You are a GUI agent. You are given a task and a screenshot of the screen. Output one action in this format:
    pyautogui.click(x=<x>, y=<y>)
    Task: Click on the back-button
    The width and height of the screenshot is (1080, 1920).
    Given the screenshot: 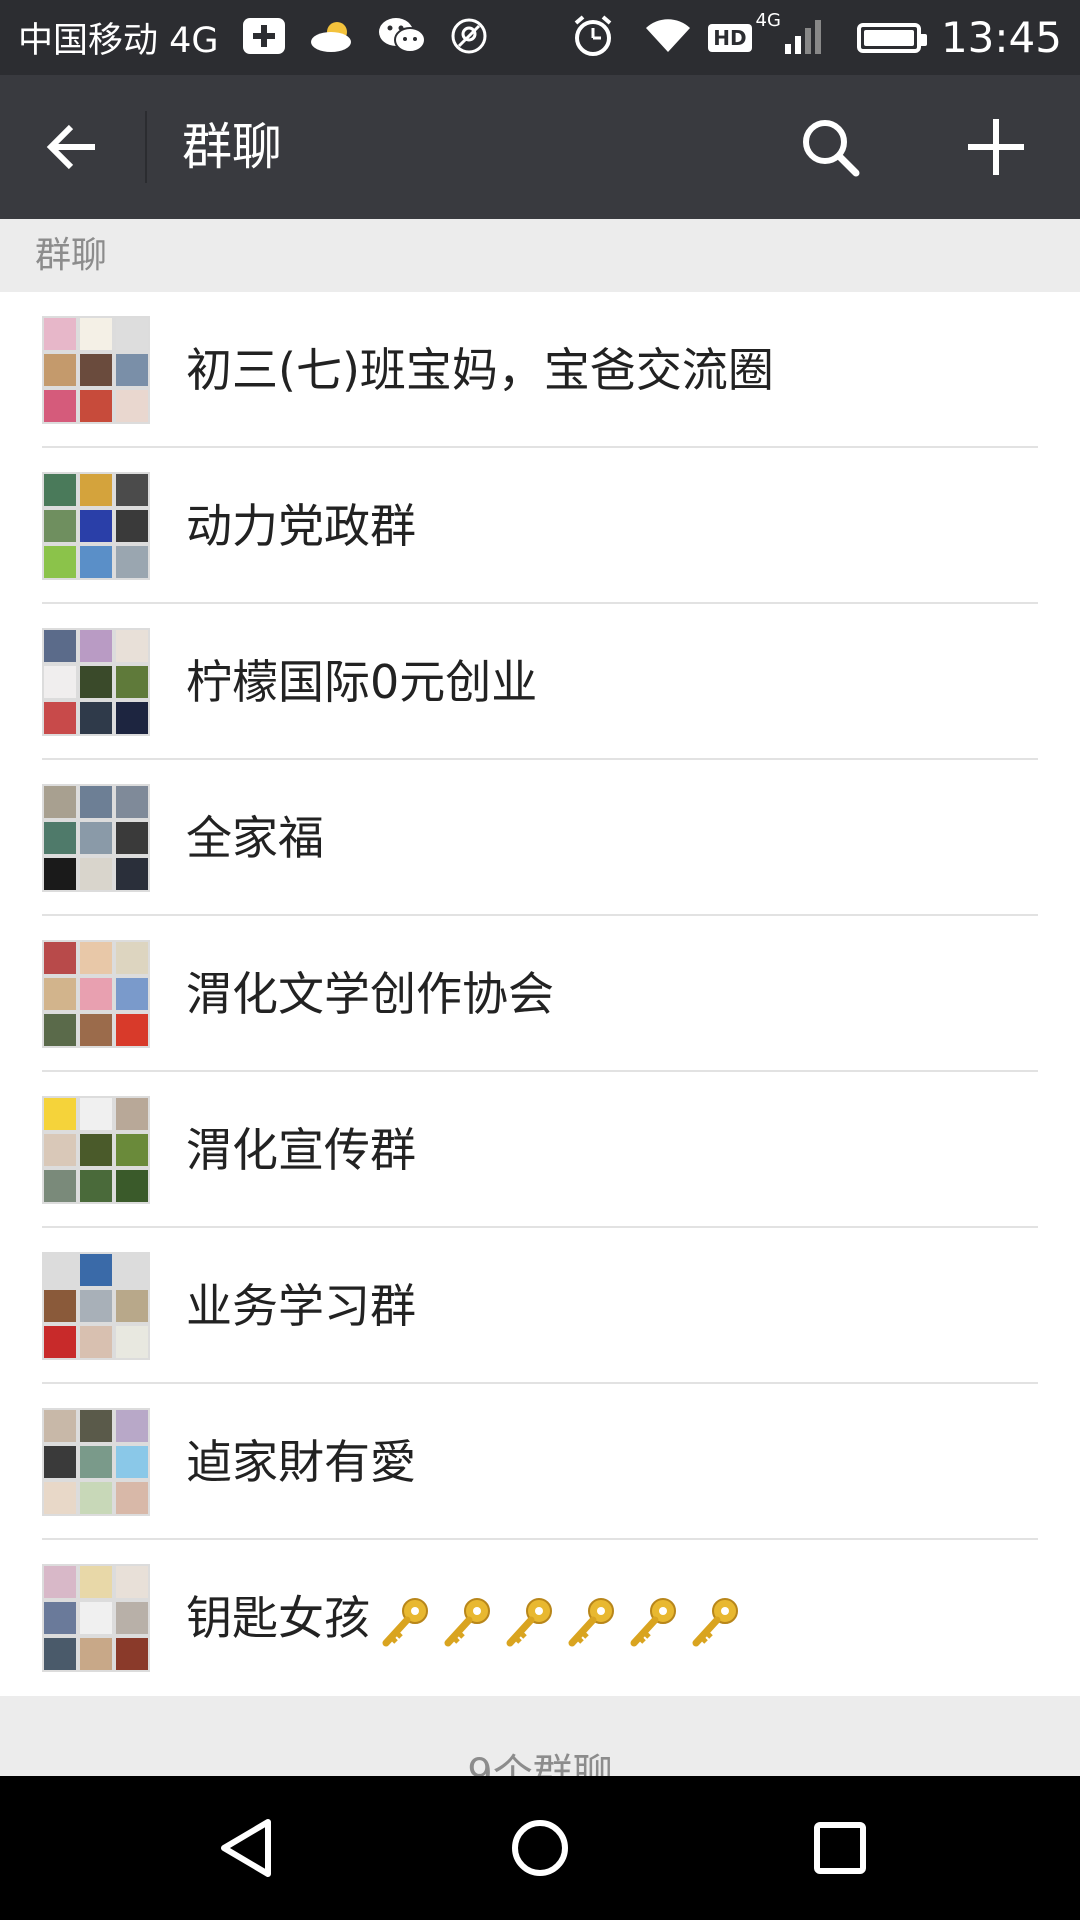 What is the action you would take?
    pyautogui.click(x=72, y=147)
    